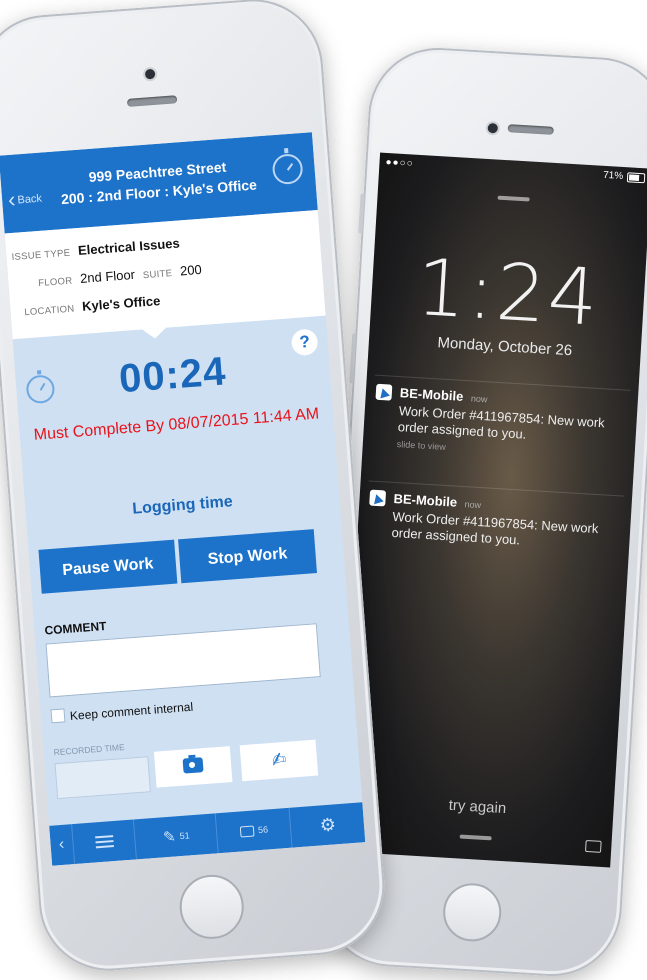  I want to click on tab-settings: ⚙, so click(327, 825).